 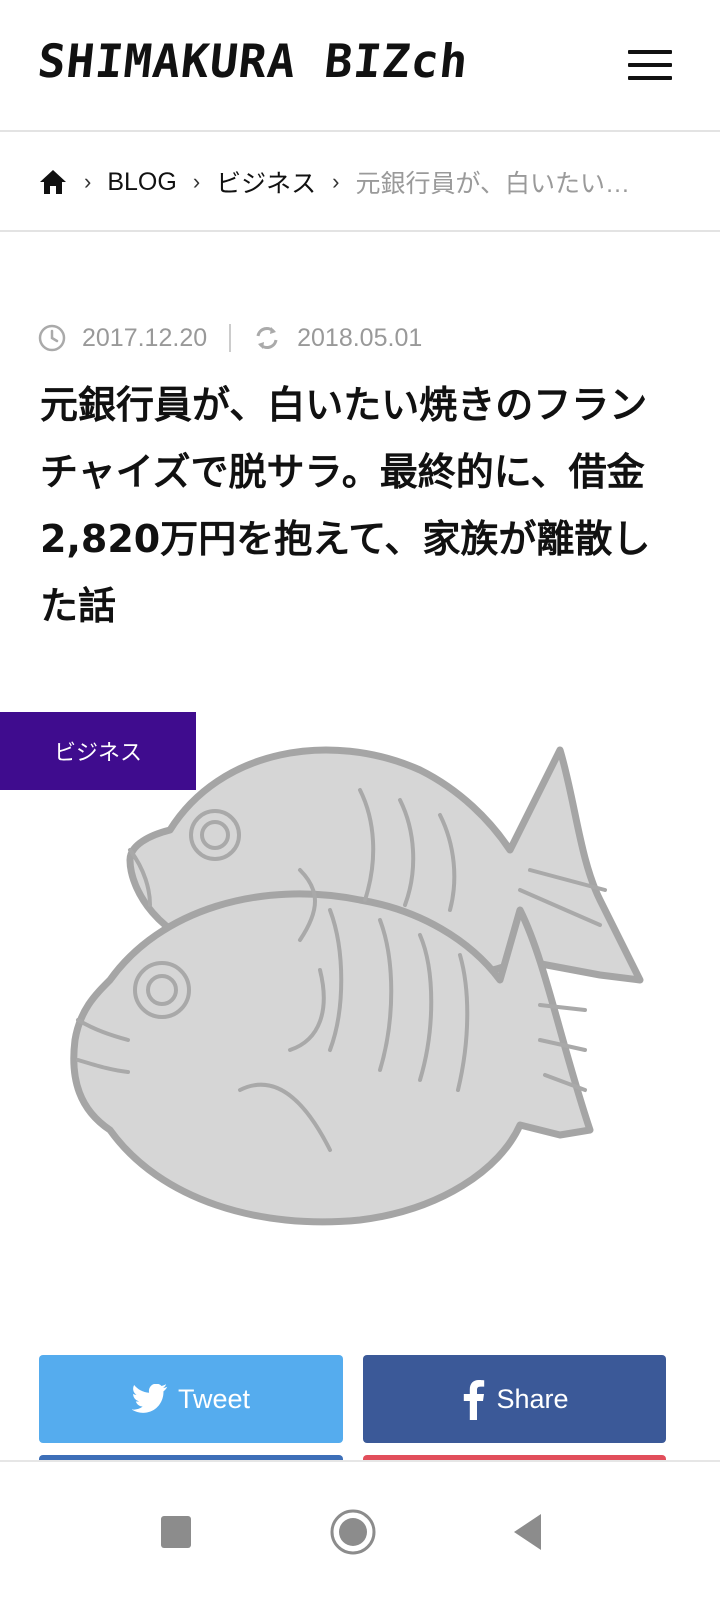 I want to click on home-button, so click(x=353, y=1532).